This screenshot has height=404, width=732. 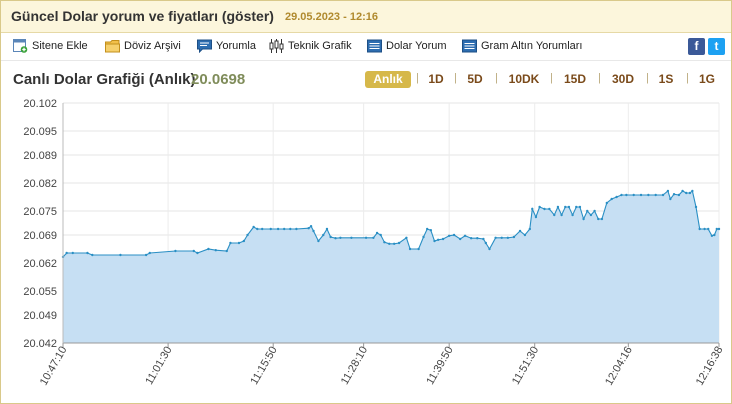 I want to click on range-anlik-button: Anlık, so click(x=388, y=79).